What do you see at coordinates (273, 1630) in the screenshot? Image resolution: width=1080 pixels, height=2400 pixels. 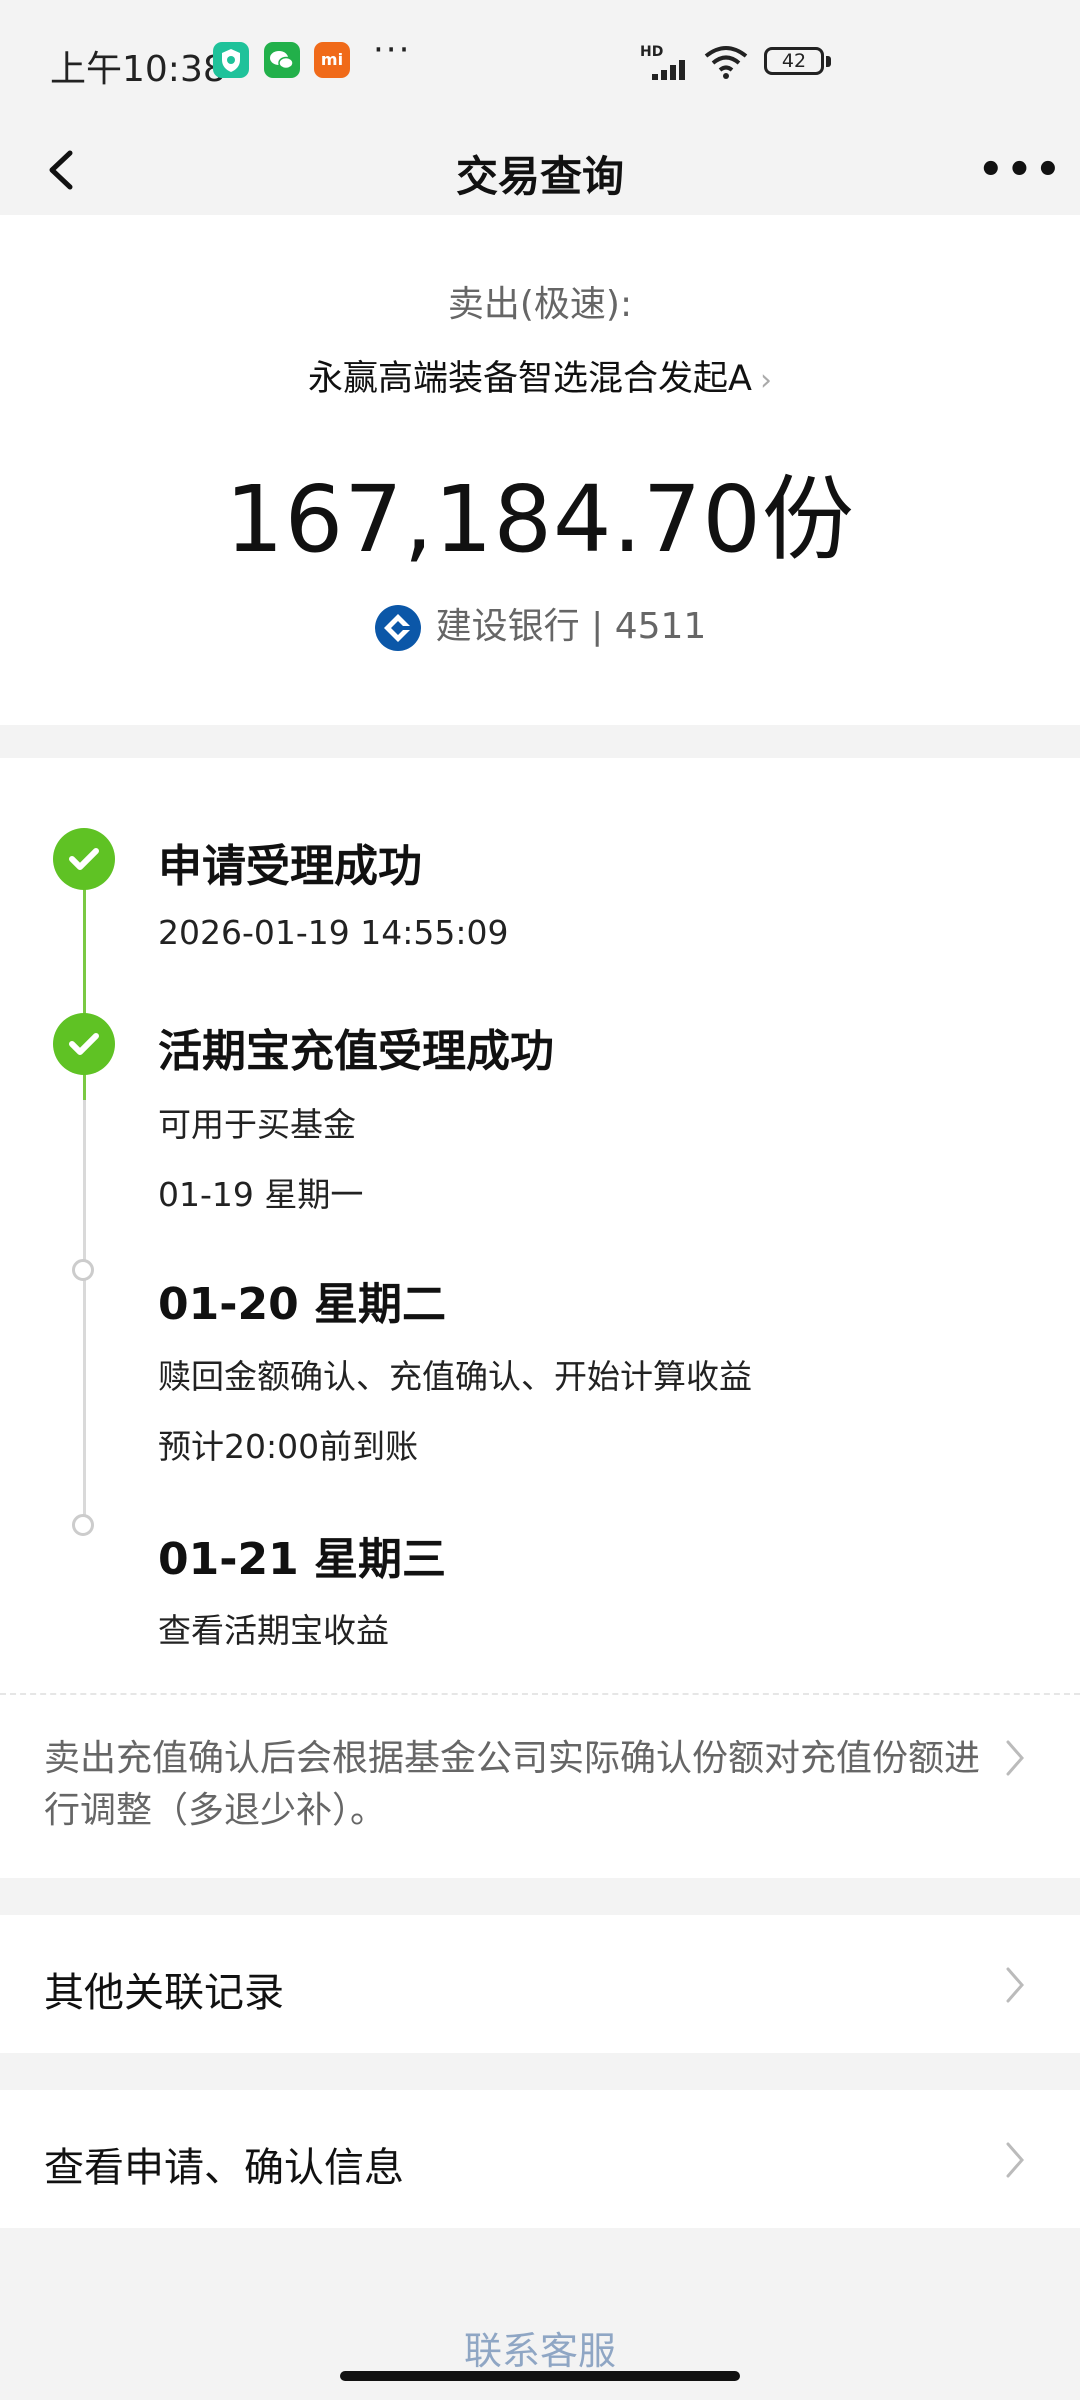 I see `timeline-step-detail: 查看活期宝收益` at bounding box center [273, 1630].